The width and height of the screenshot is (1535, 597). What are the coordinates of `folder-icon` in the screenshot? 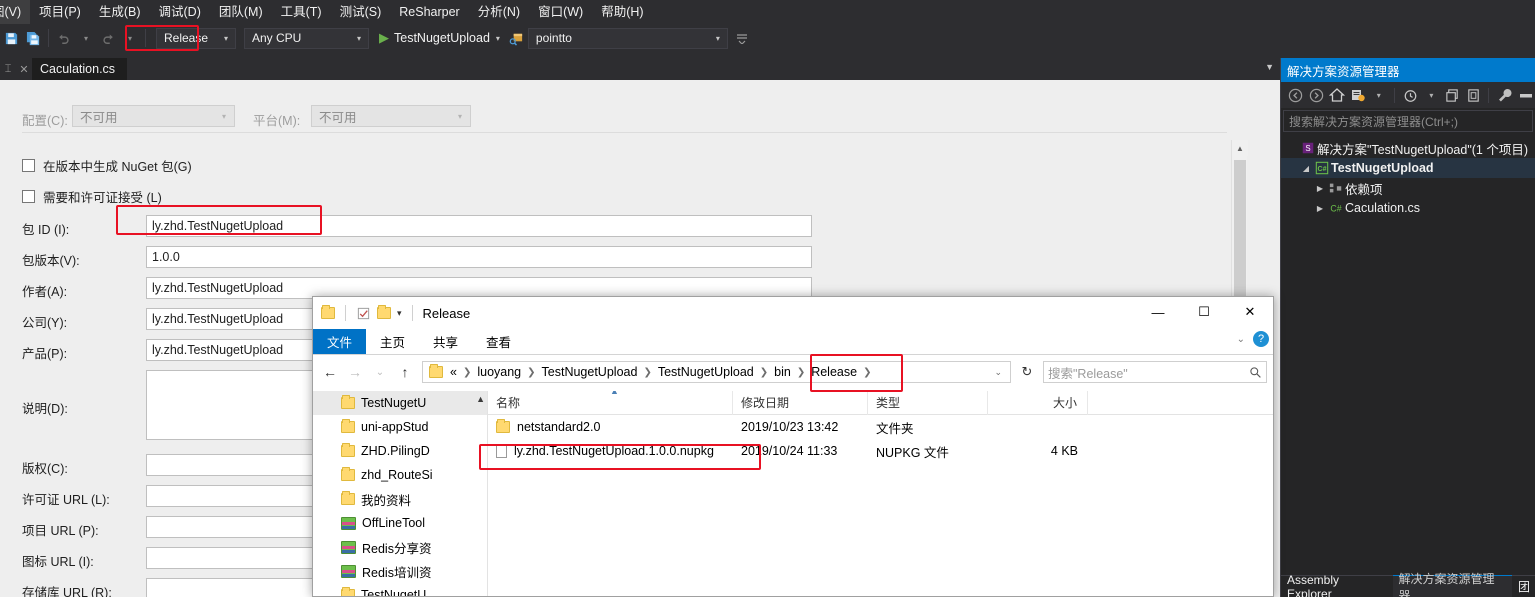 It's located at (328, 312).